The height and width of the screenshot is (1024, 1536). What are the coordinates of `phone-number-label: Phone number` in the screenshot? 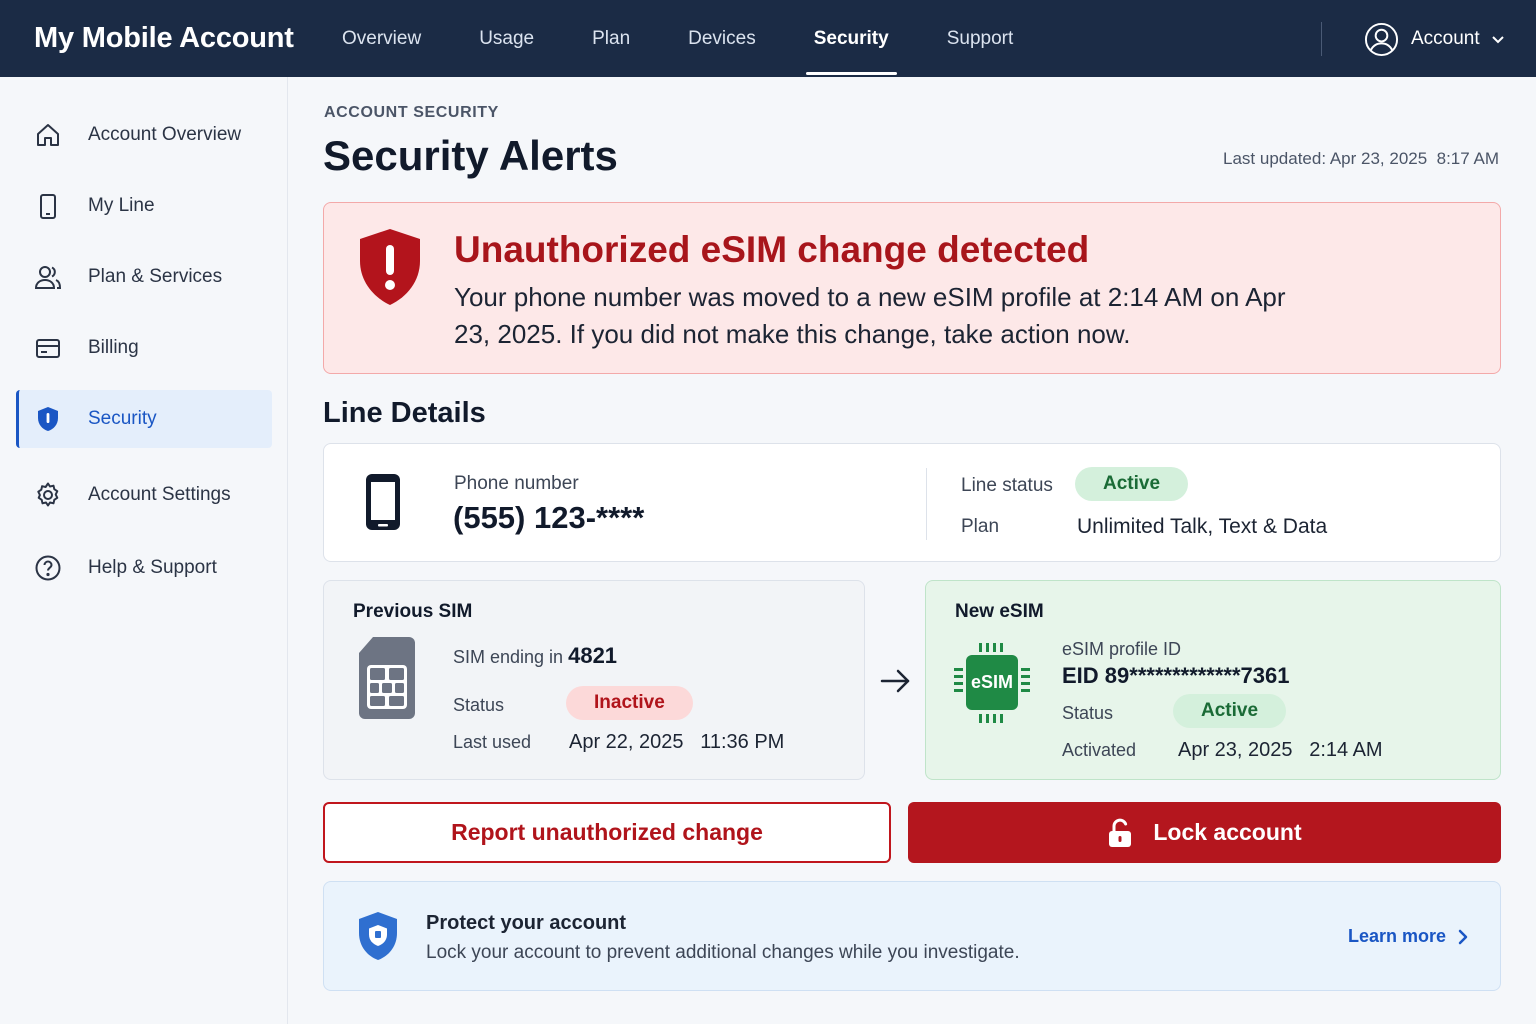 It's located at (516, 483).